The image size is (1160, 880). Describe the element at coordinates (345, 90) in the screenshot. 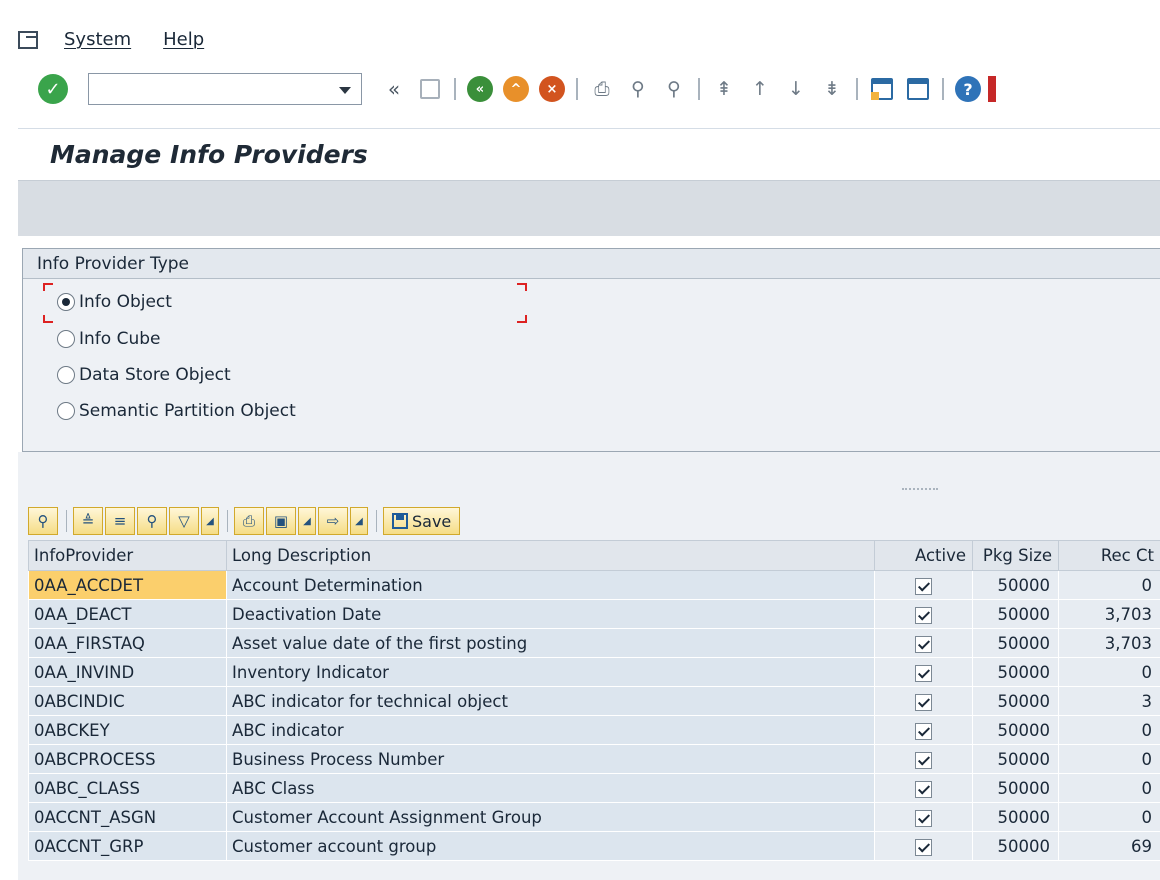

I see `chevron-down-icon` at that location.